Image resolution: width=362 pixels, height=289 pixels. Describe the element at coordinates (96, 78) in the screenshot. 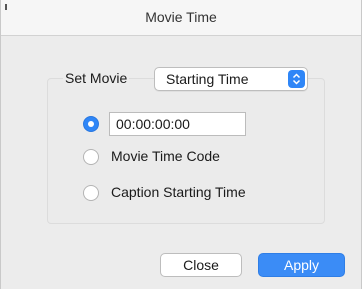

I see `set-movie-label: Set Movie` at that location.